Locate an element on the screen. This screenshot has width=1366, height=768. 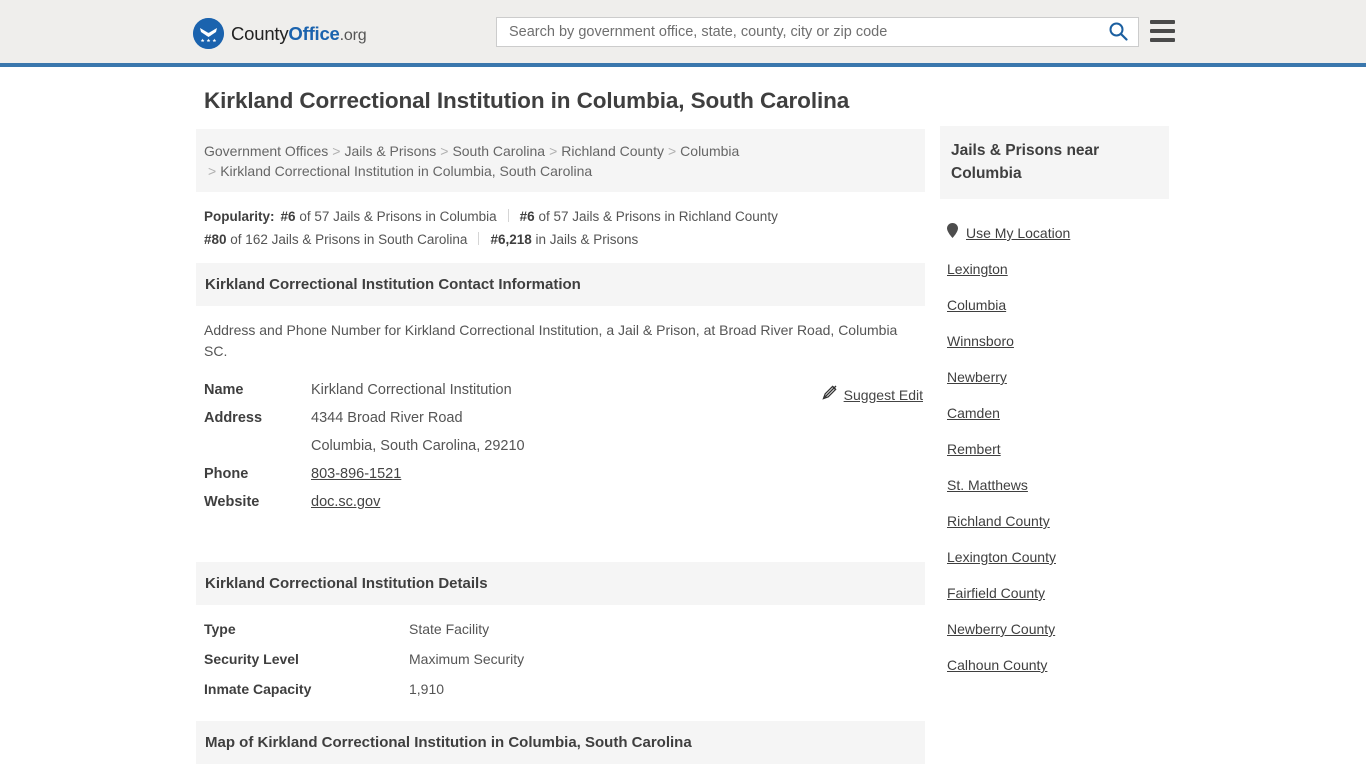
contact-row-website: Website doc.sc.gov is located at coordinates (564, 502).